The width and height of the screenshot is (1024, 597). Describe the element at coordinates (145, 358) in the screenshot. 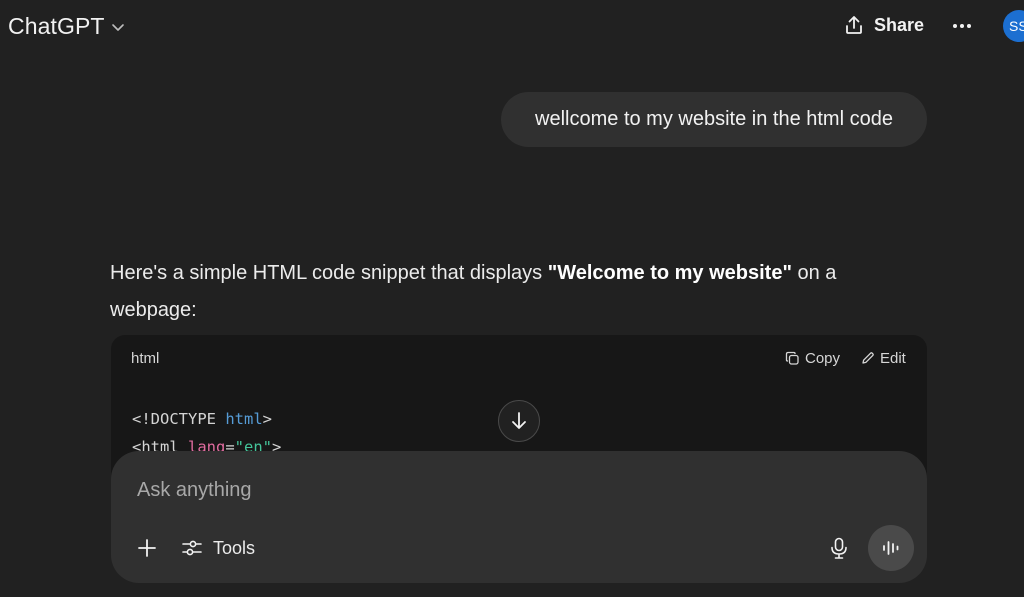

I see `code-language-label: html` at that location.